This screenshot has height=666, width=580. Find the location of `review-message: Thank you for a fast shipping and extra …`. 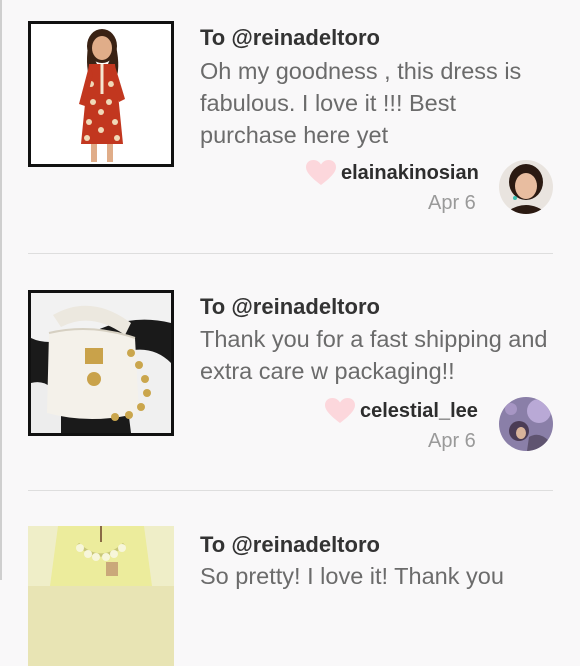

review-message: Thank you for a fast shipping and extra … is located at coordinates (374, 355).